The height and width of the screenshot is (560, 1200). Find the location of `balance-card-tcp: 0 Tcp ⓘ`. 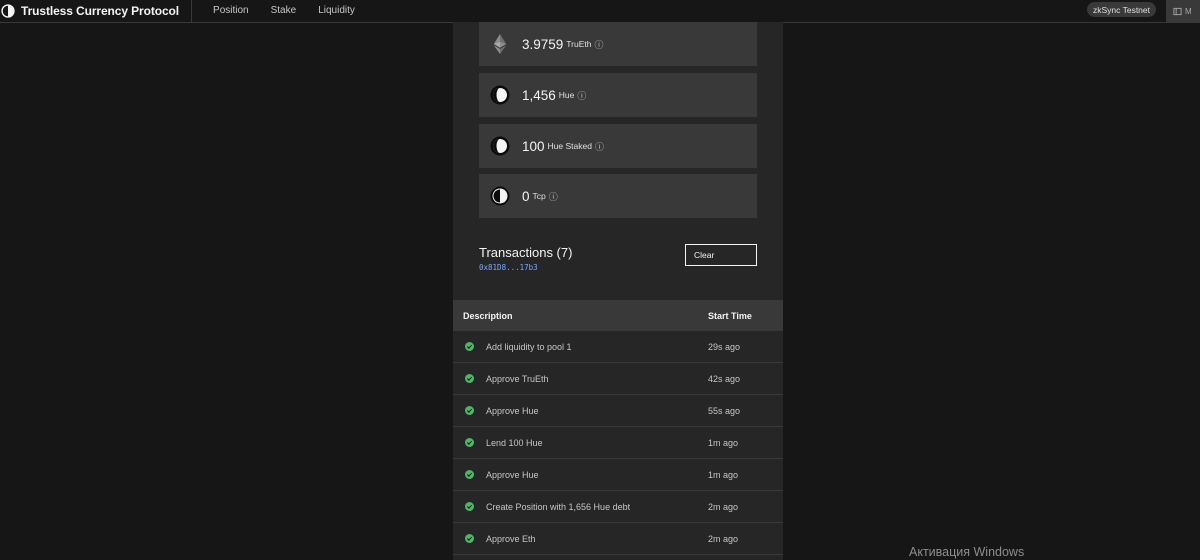

balance-card-tcp: 0 Tcp ⓘ is located at coordinates (618, 196).